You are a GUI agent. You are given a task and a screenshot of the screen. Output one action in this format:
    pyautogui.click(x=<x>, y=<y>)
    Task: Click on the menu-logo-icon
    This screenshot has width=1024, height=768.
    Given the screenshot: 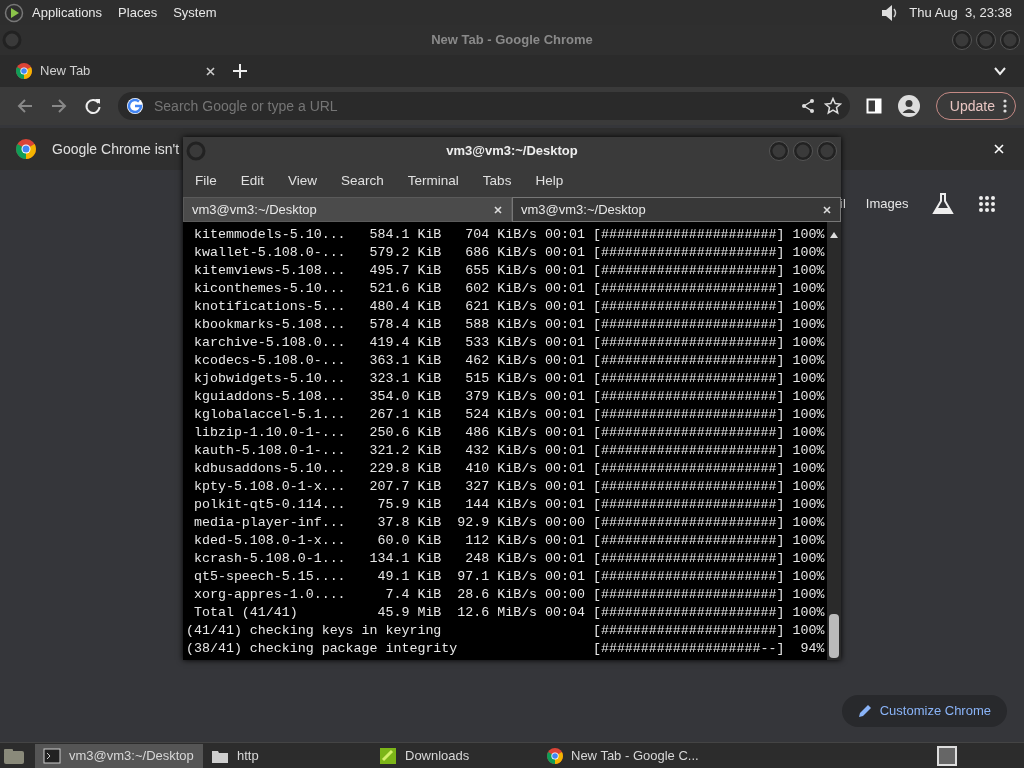 What is the action you would take?
    pyautogui.click(x=14, y=12)
    